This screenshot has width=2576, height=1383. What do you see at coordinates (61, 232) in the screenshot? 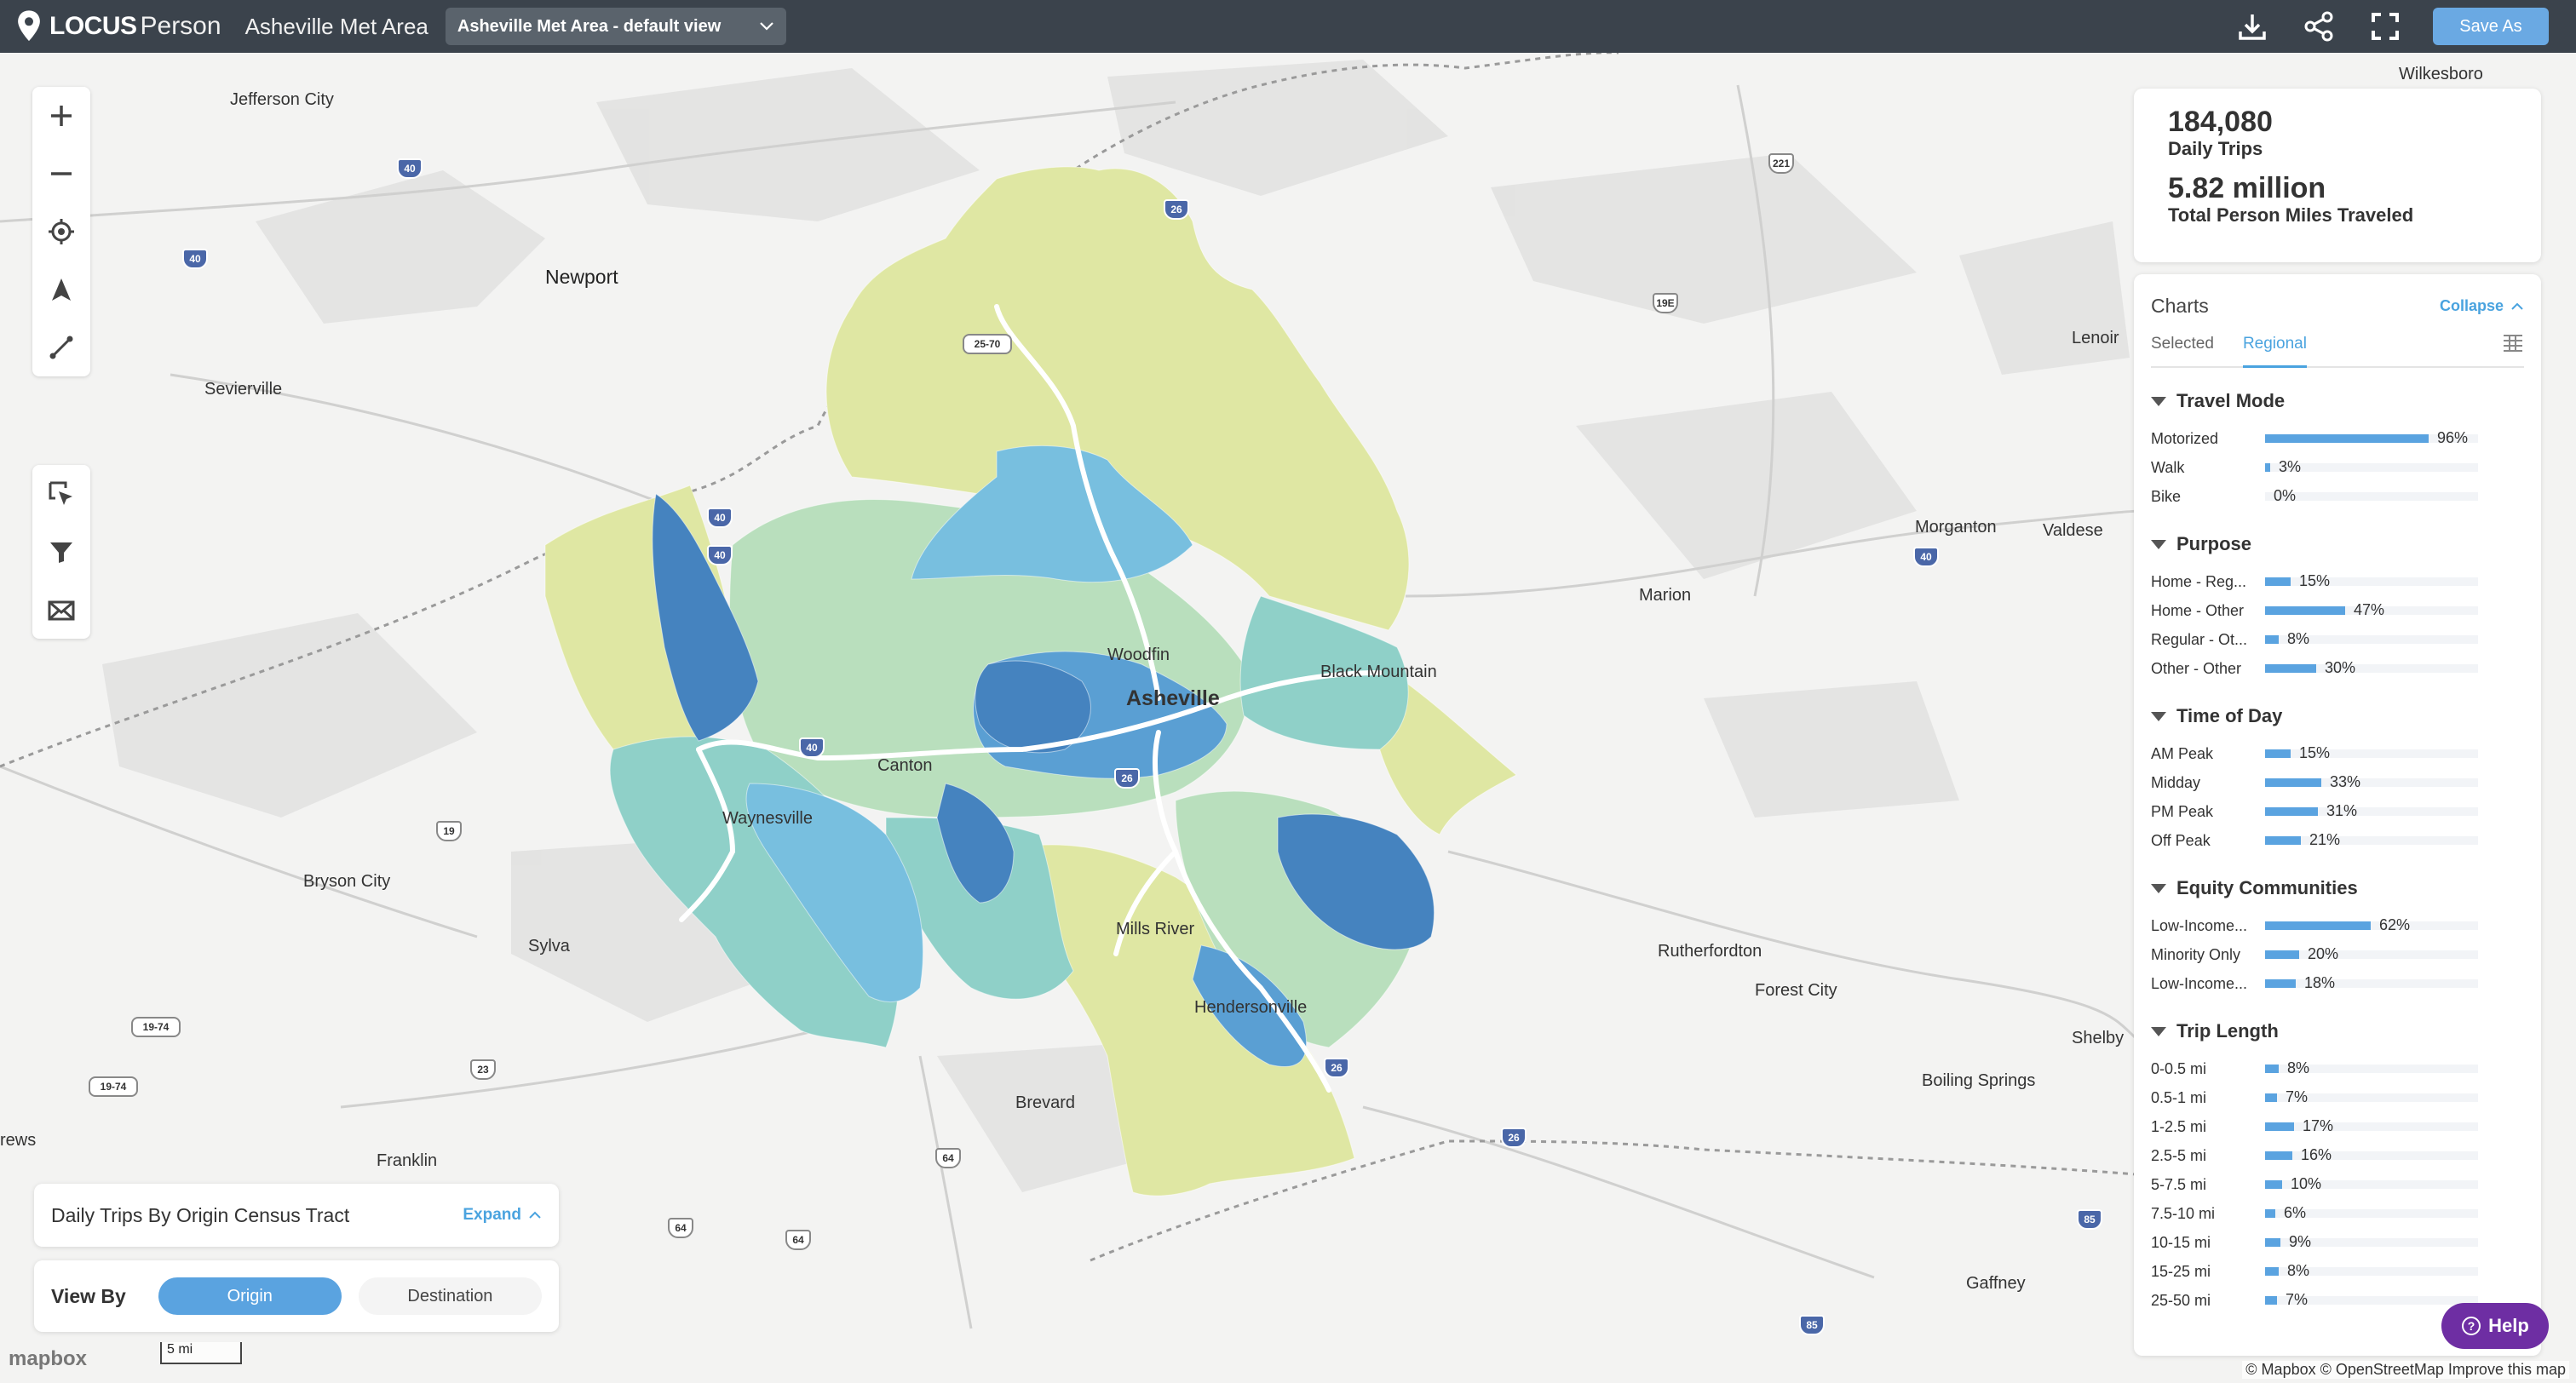
I see `locate-button` at bounding box center [61, 232].